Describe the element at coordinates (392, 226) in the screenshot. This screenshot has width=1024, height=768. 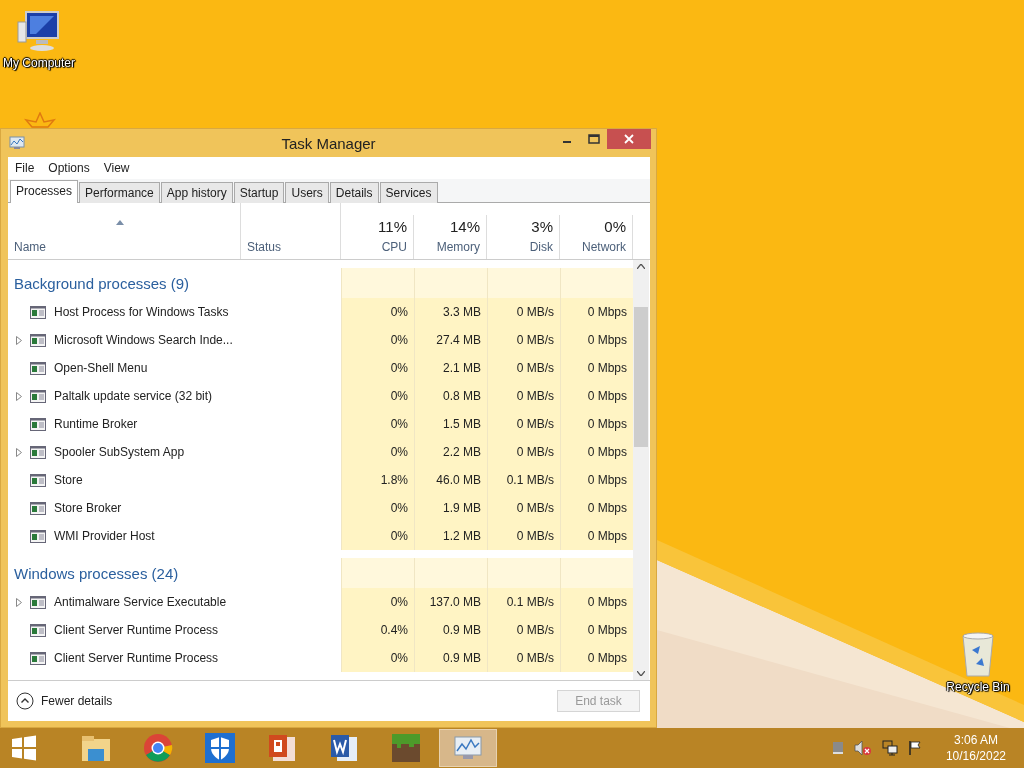
I see `usage-percent: 11%` at that location.